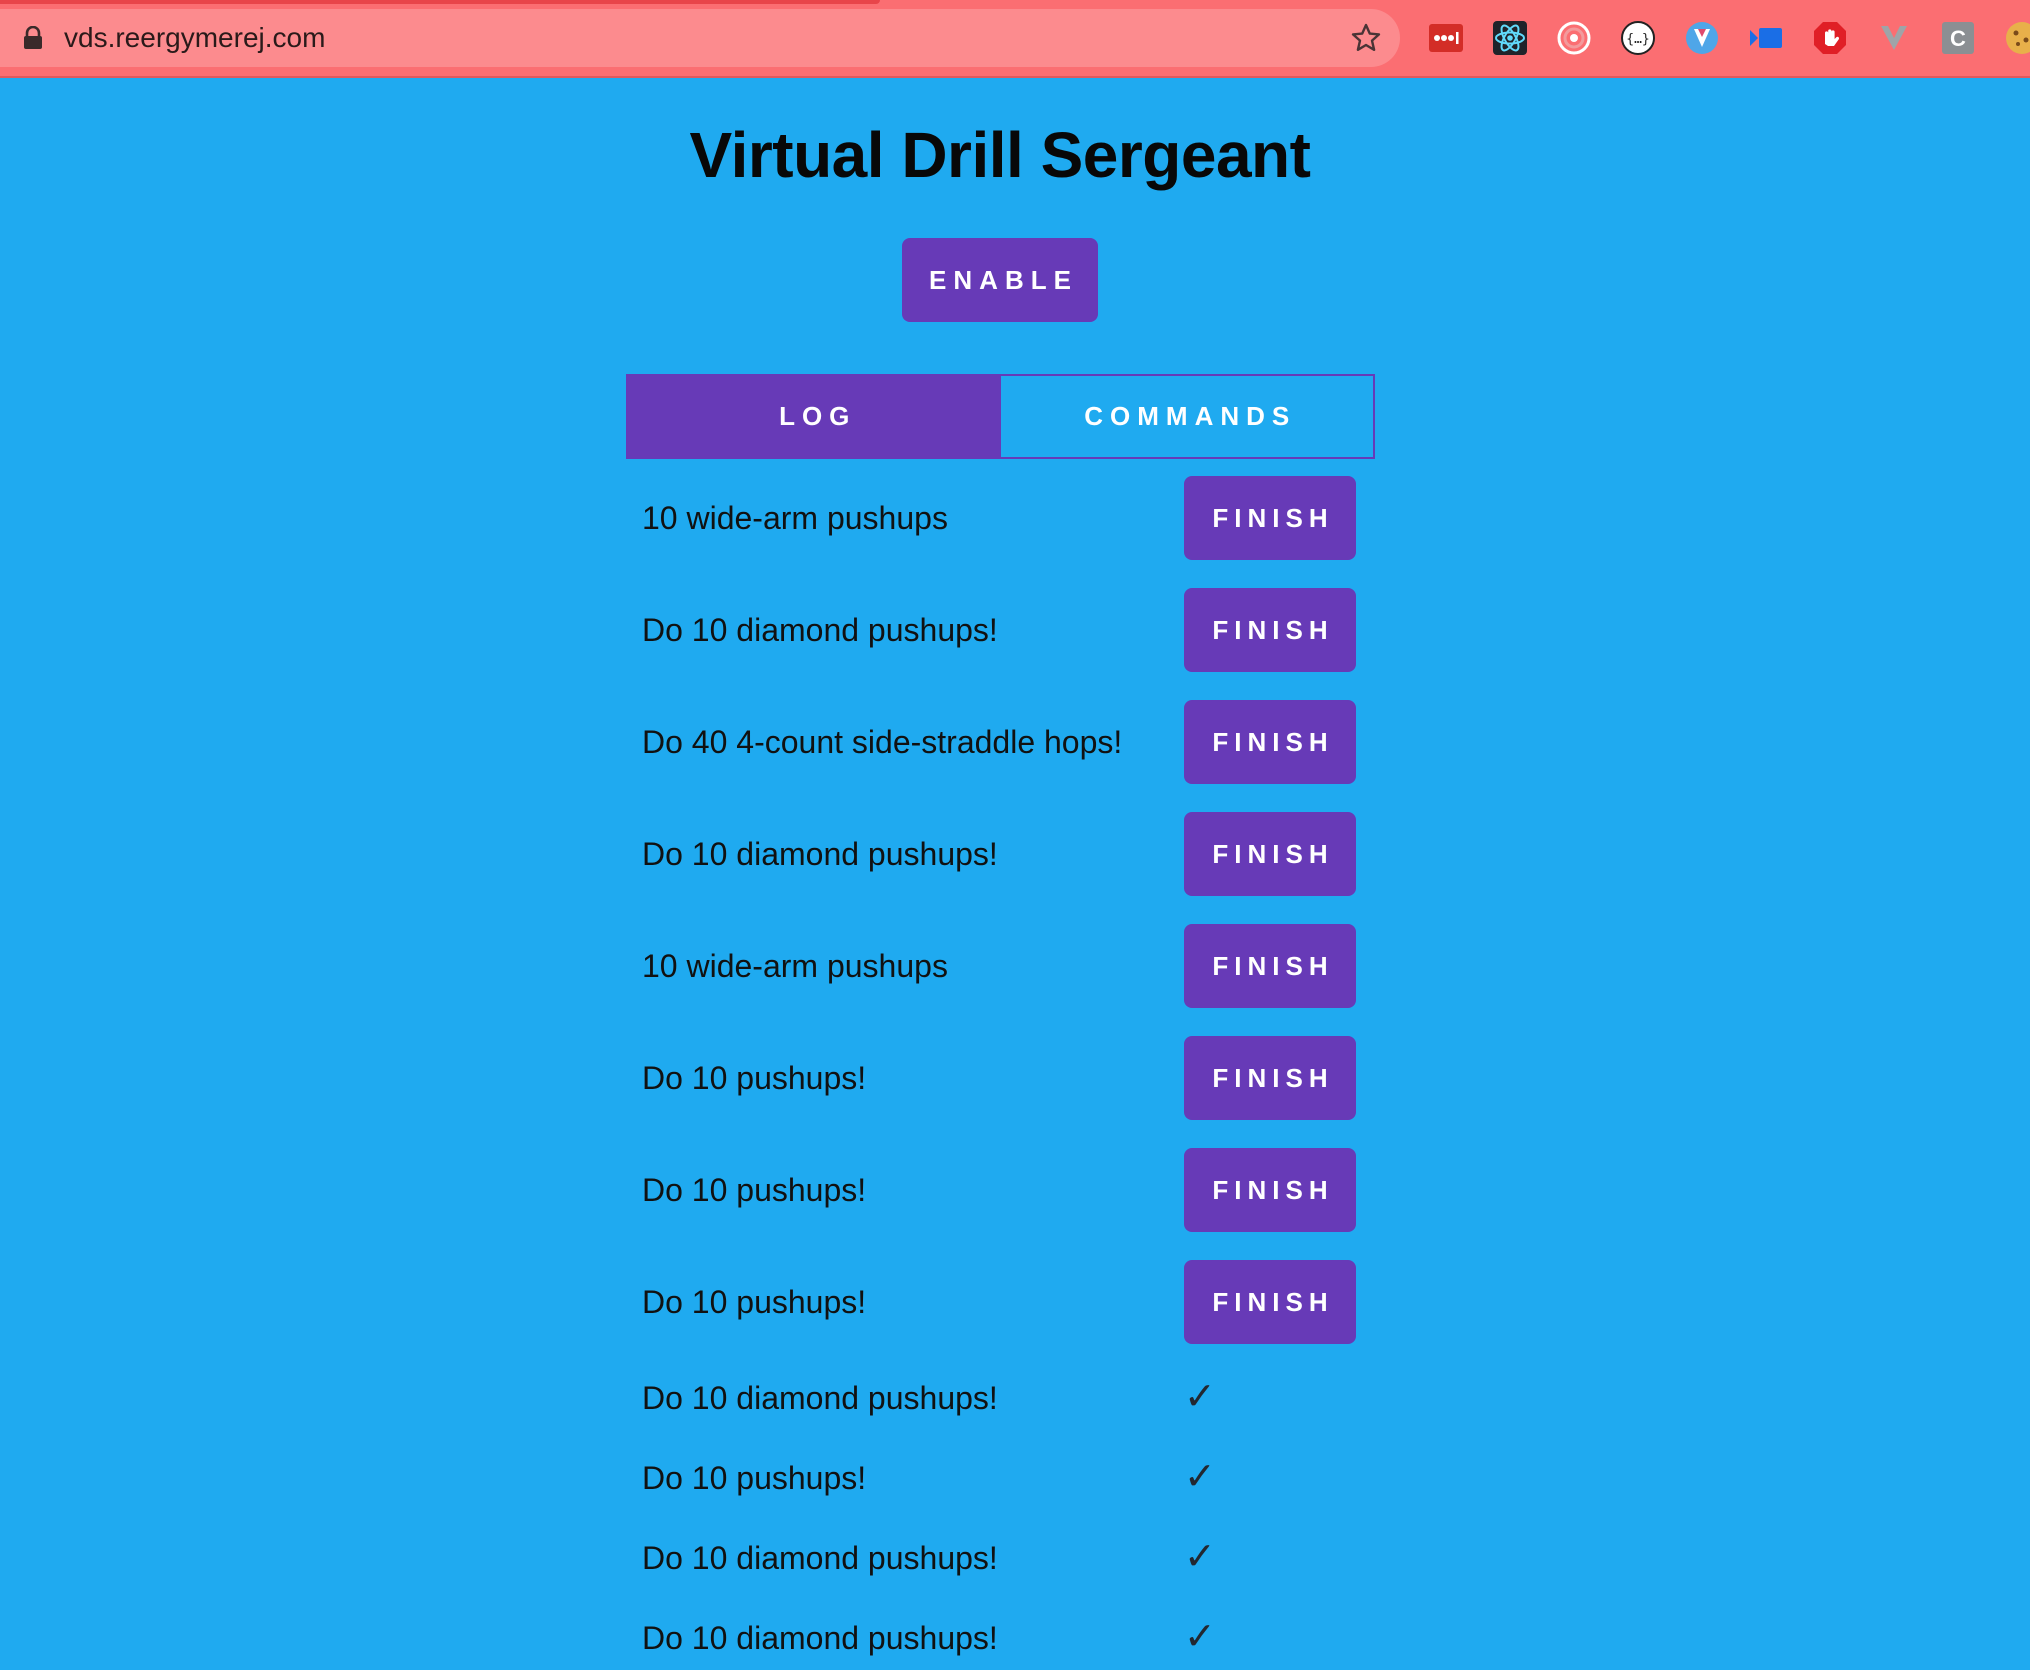  Describe the element at coordinates (1187, 416) in the screenshot. I see `tab-commands: COMMANDS` at that location.